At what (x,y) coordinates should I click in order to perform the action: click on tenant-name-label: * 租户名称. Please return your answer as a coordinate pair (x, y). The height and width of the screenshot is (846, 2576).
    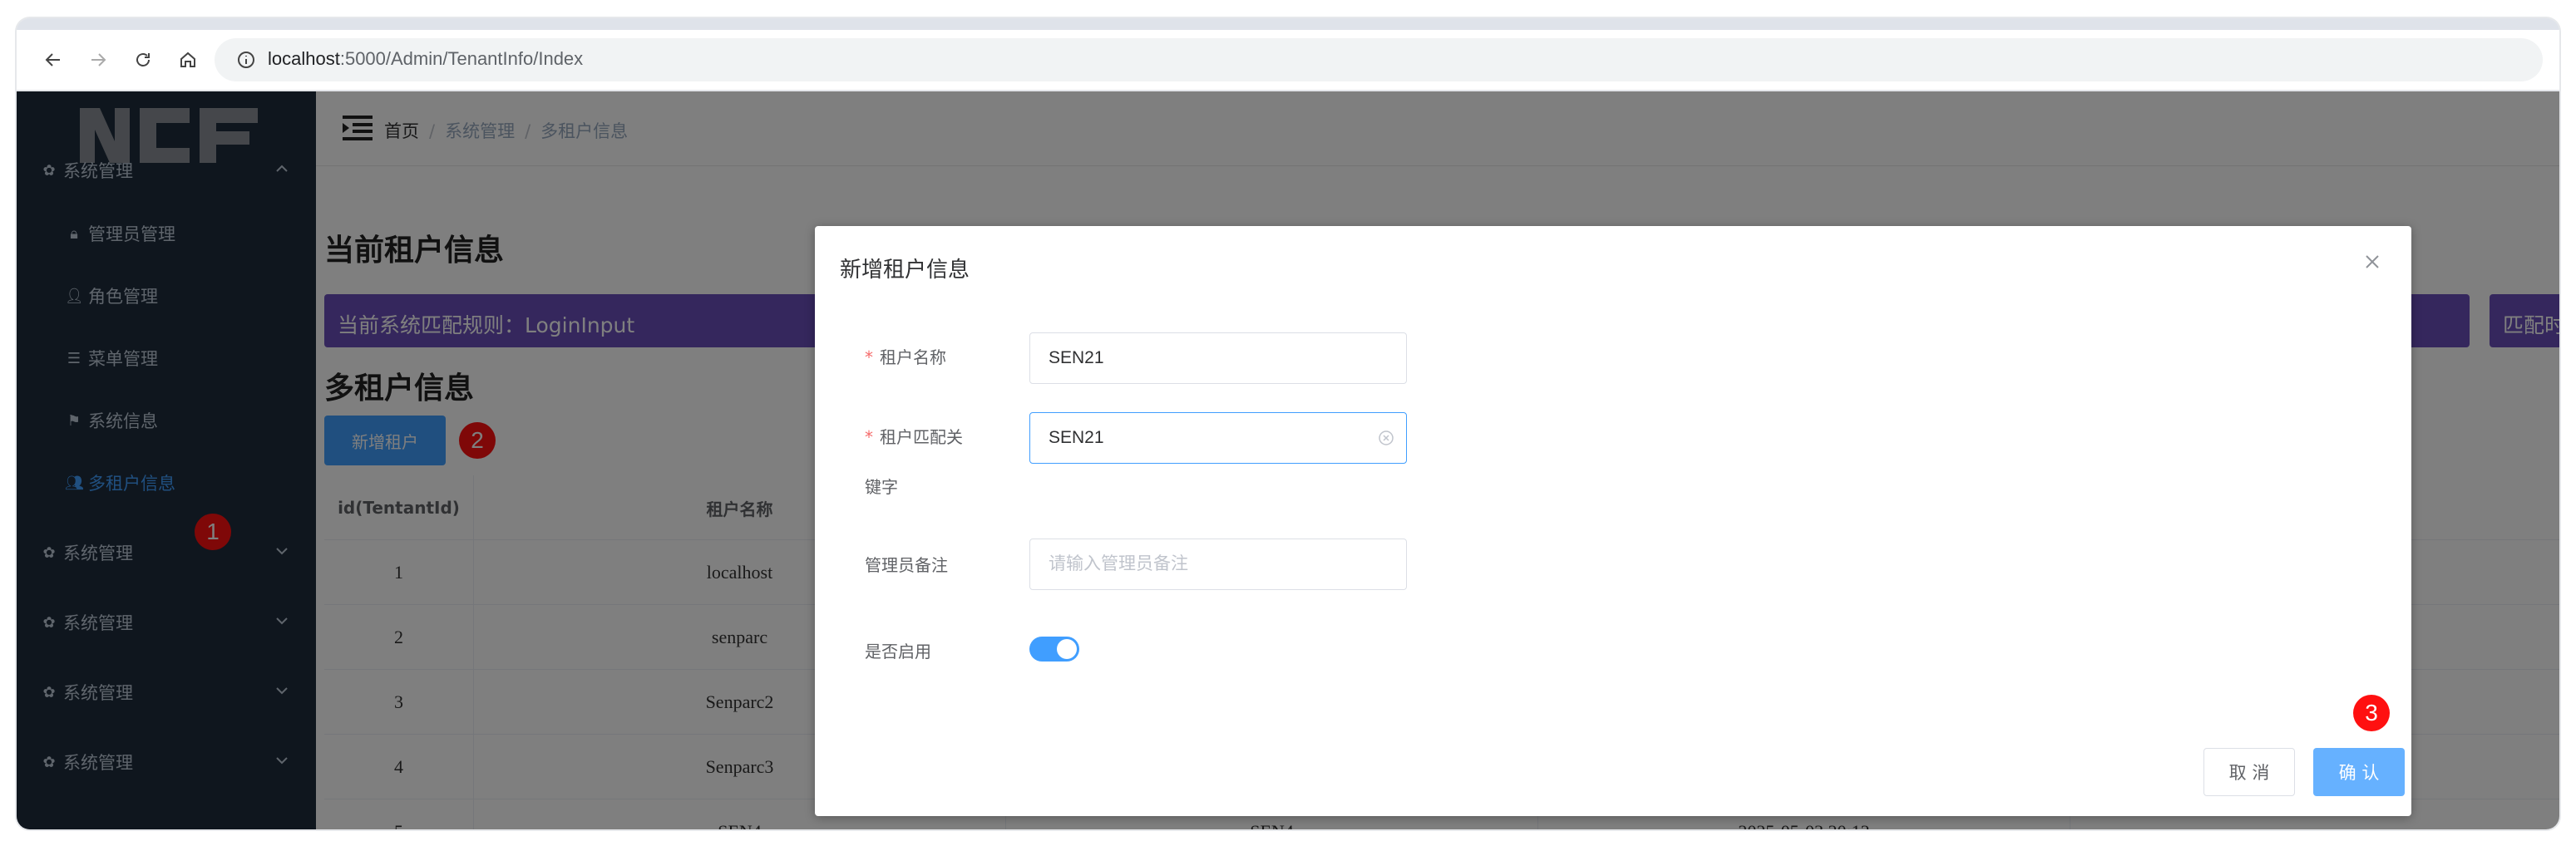
    Looking at the image, I should click on (927, 356).